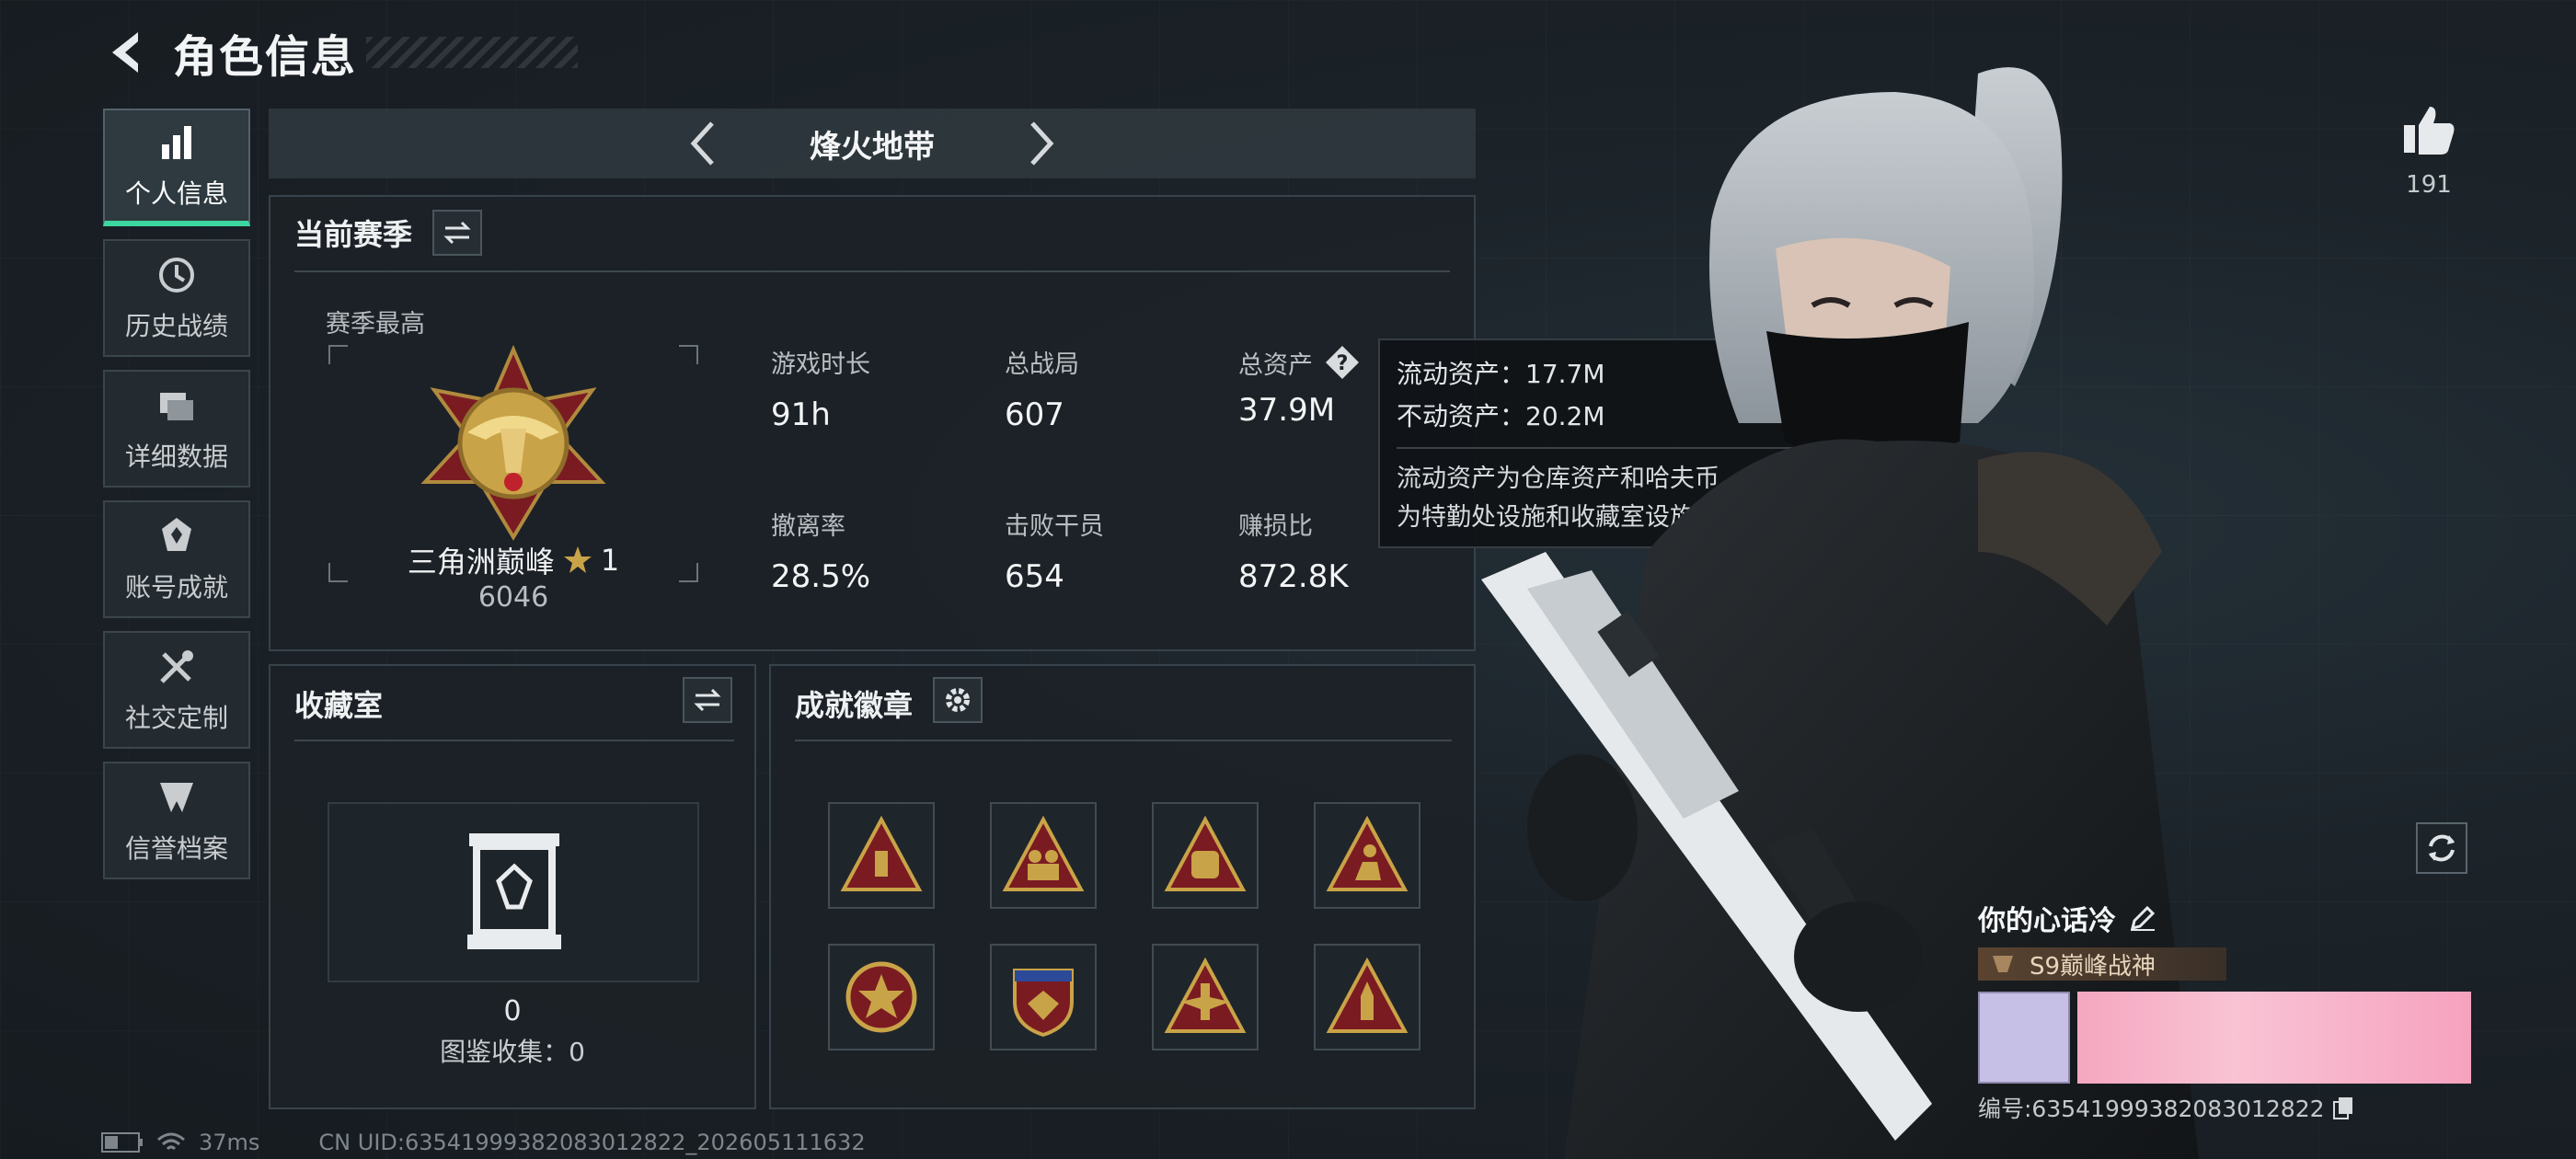 This screenshot has width=2576, height=1159. What do you see at coordinates (1043, 853) in the screenshot?
I see `soldiers-triangle-badge-icon` at bounding box center [1043, 853].